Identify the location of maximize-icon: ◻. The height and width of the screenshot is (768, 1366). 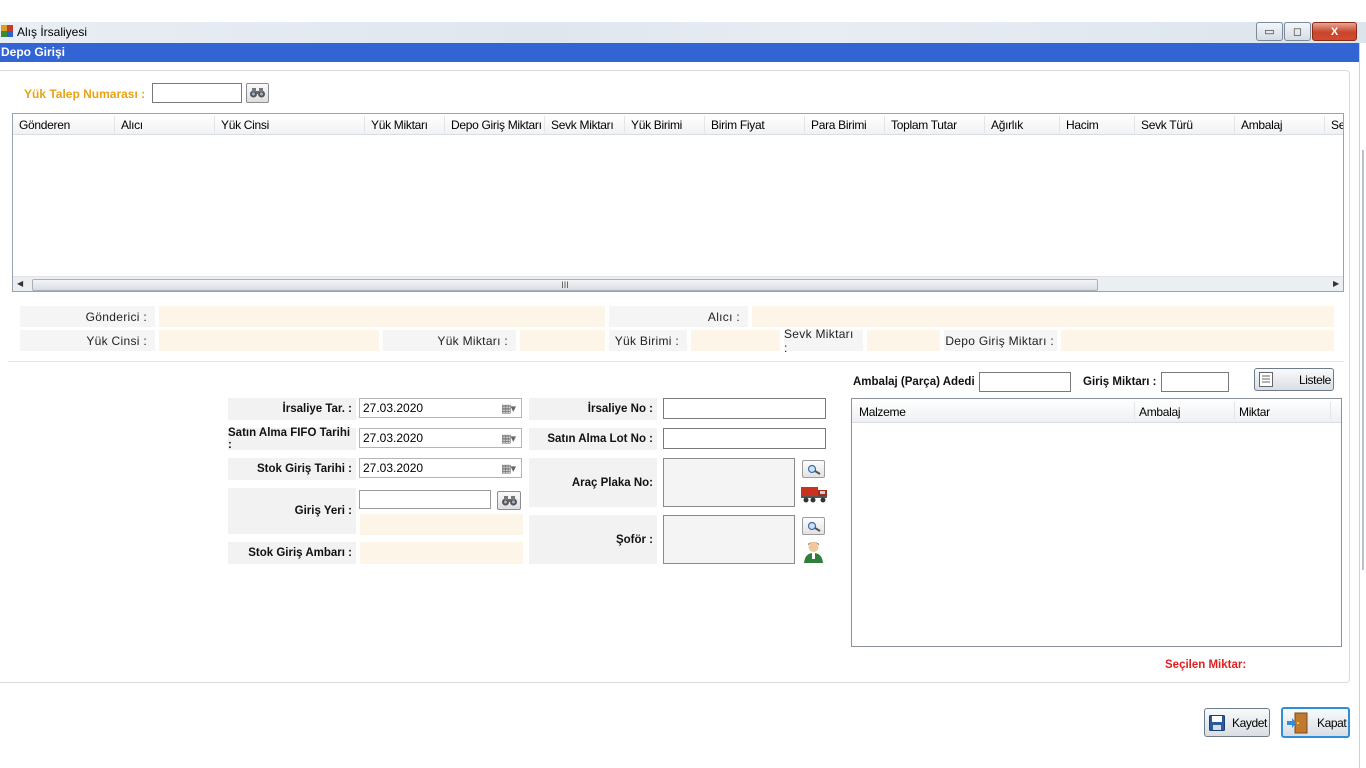
(1297, 32).